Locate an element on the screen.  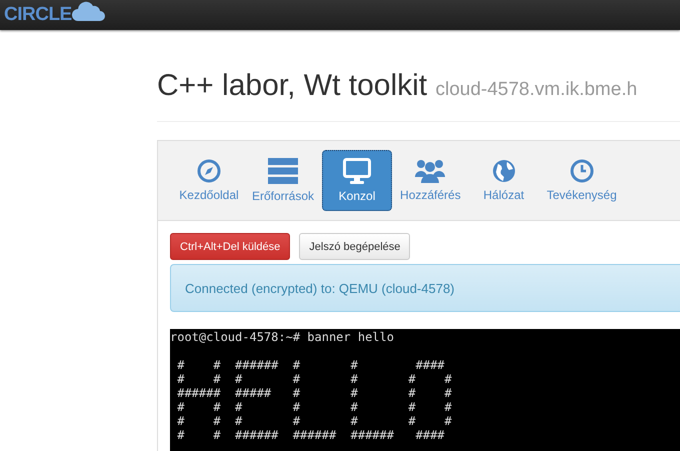
users-icon is located at coordinates (430, 171).